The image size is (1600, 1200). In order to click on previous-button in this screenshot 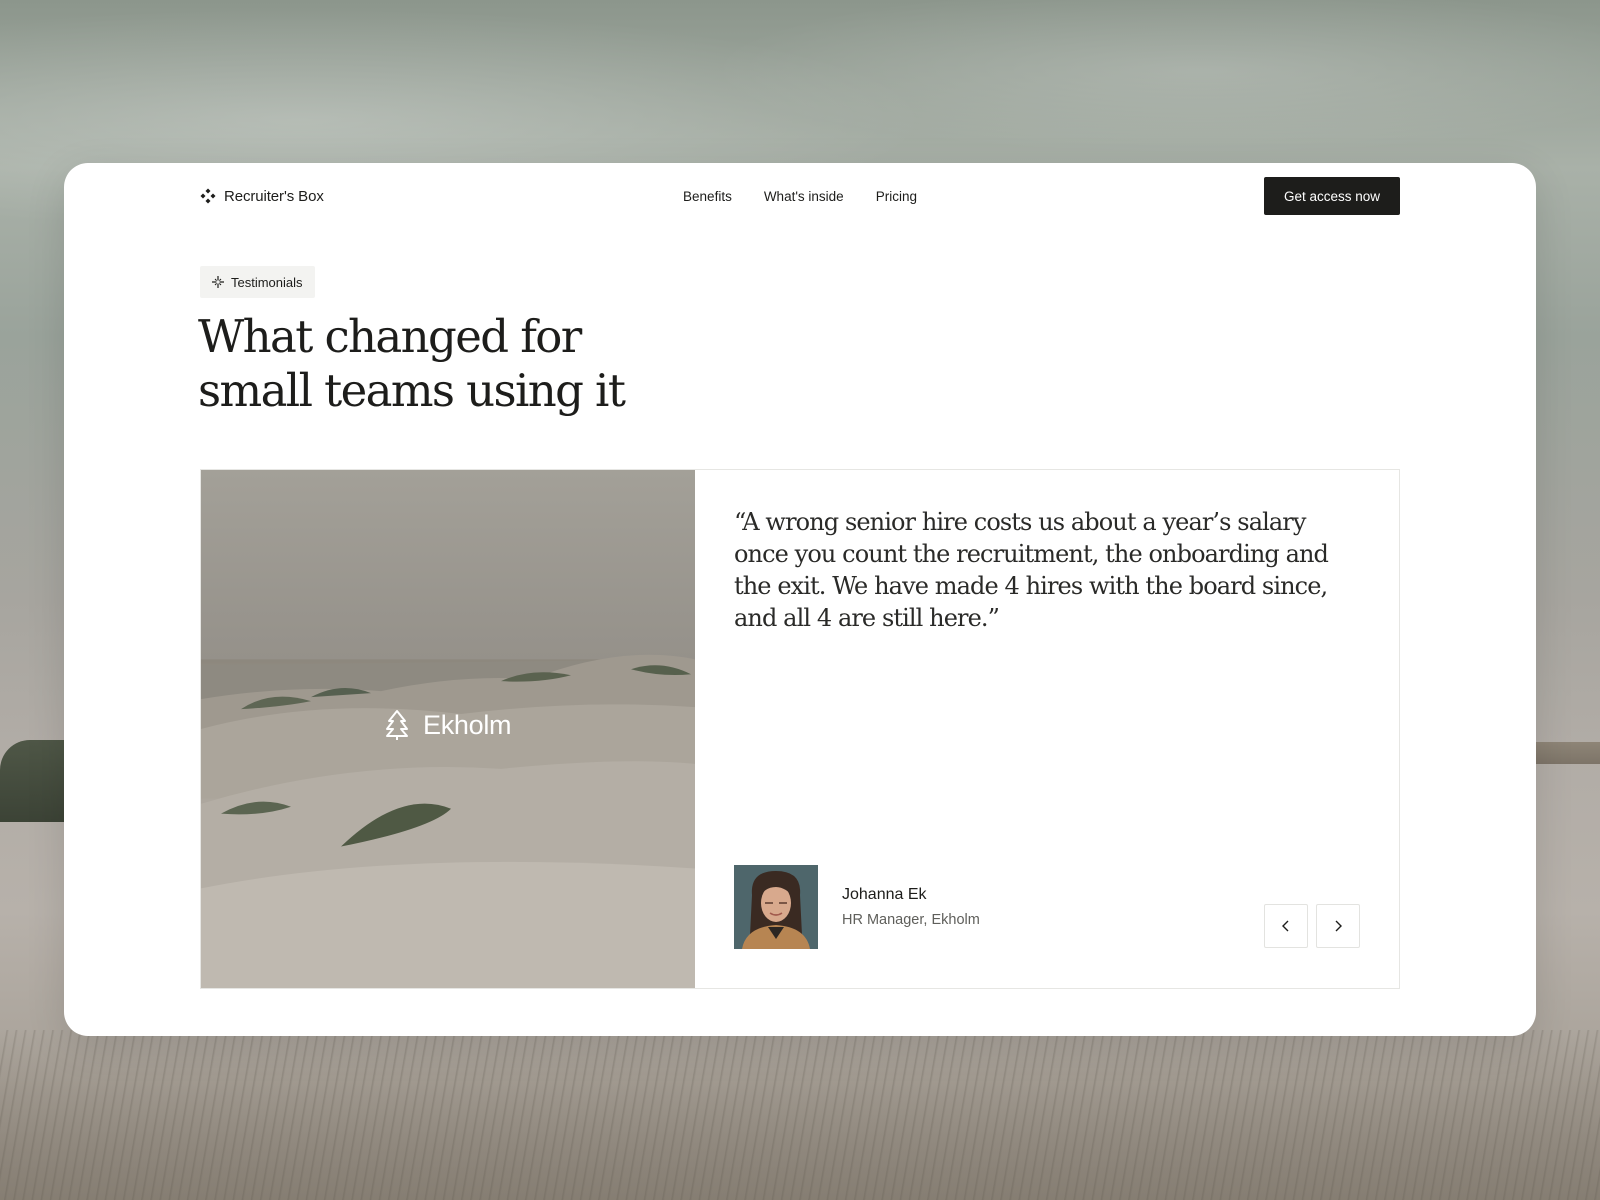, I will do `click(1286, 926)`.